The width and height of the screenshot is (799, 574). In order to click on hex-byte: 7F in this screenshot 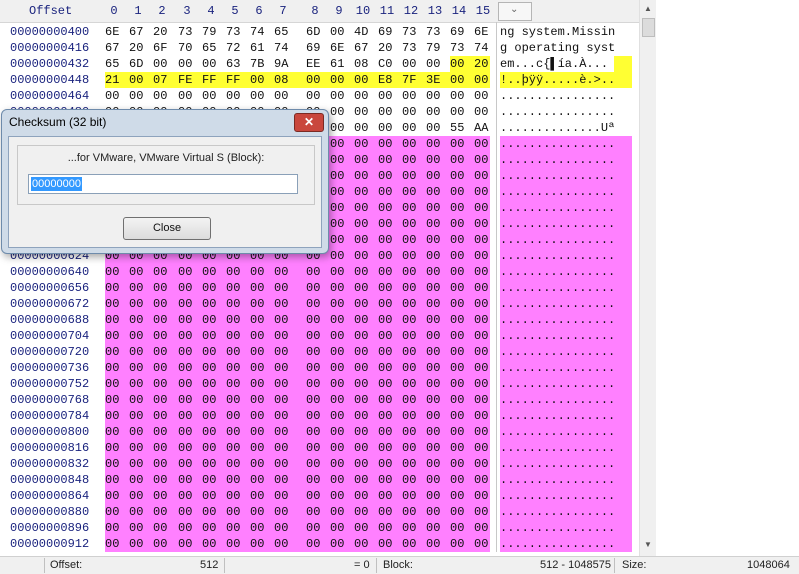, I will do `click(414, 80)`.